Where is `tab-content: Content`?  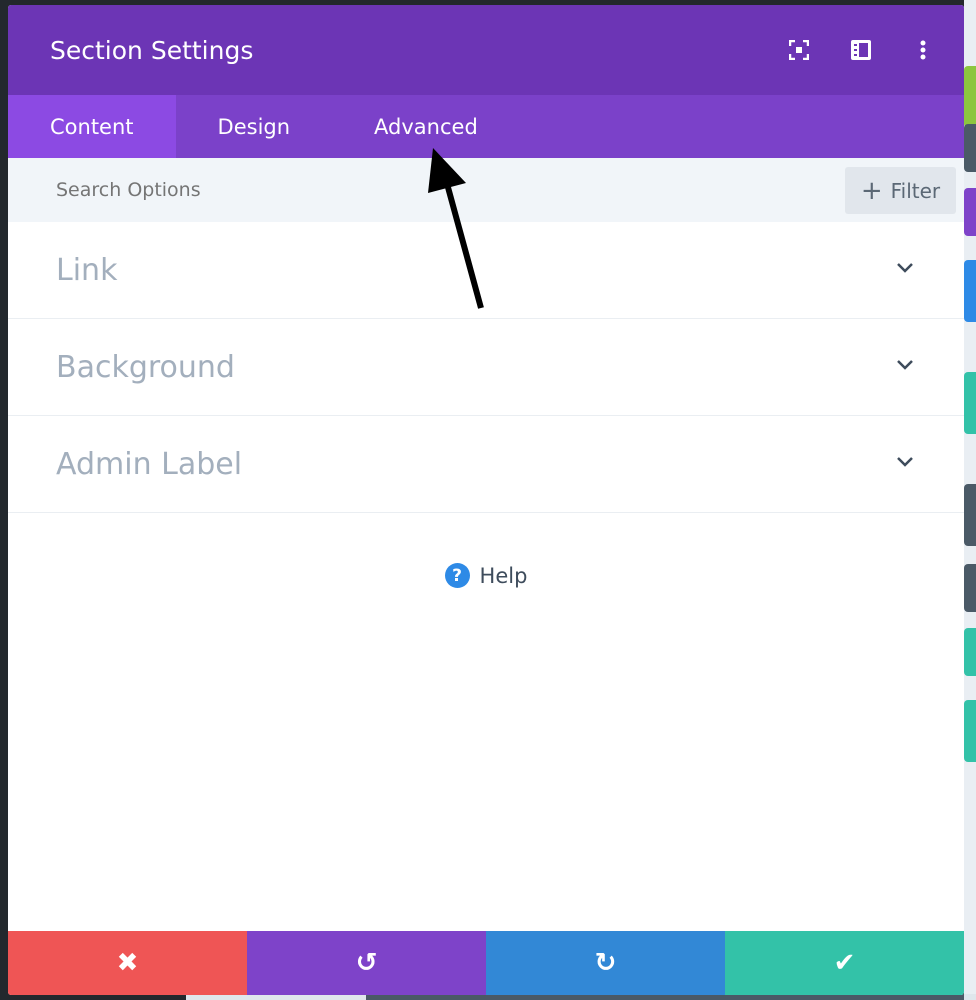 tab-content: Content is located at coordinates (92, 126).